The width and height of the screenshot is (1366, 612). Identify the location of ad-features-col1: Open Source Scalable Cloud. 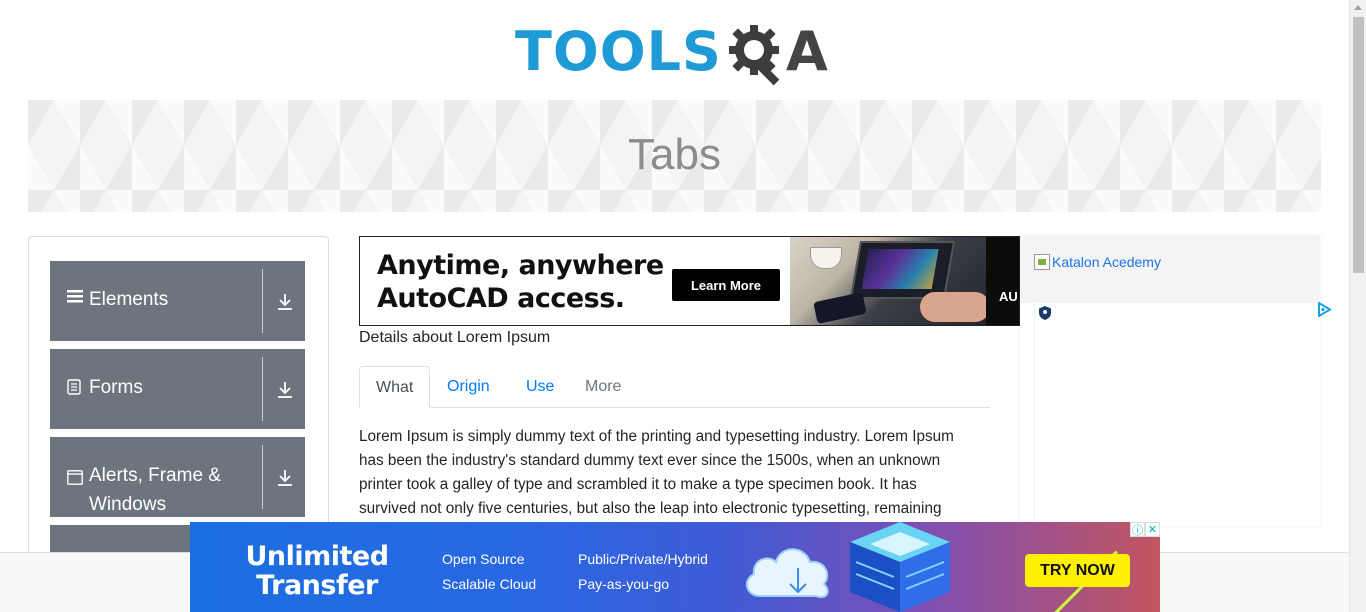
(489, 572).